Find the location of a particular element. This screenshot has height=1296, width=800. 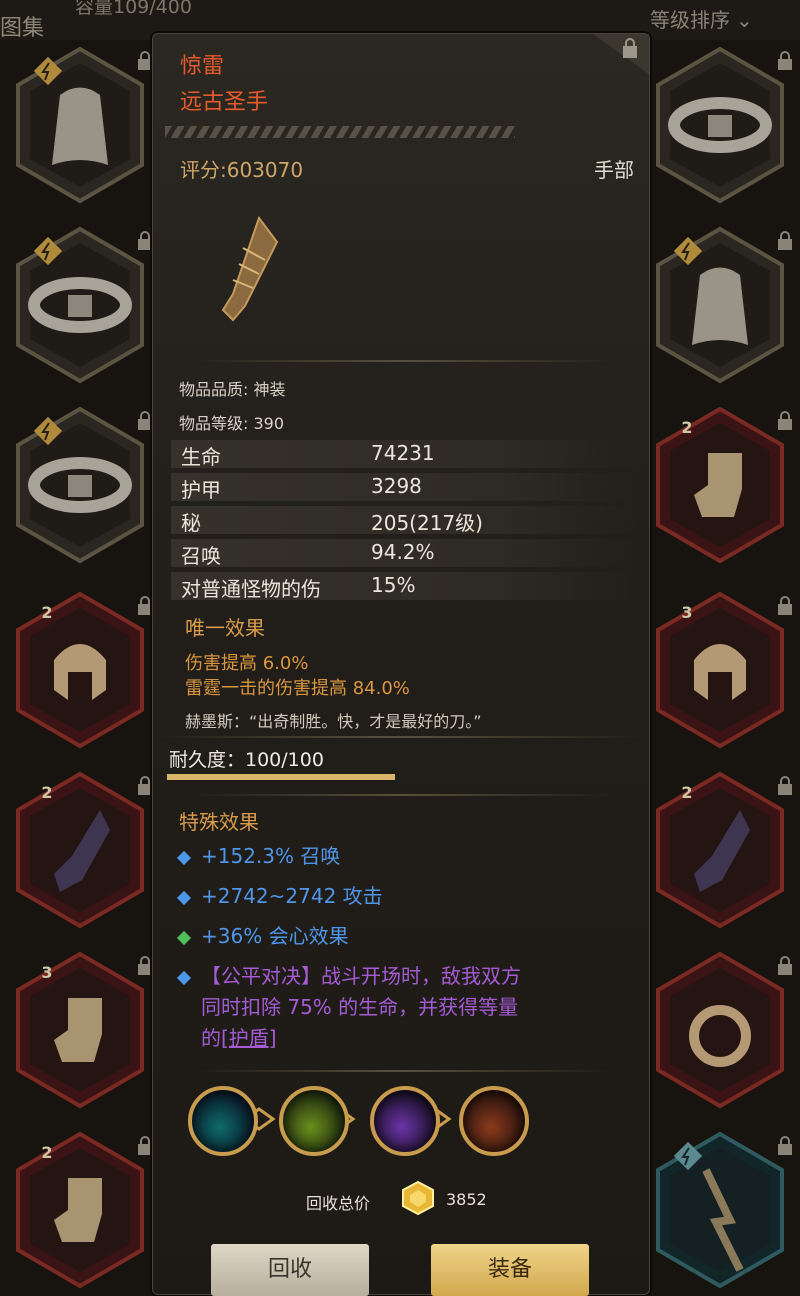

stat-row: 对普通怪物的伤 15% is located at coordinates (404, 586).